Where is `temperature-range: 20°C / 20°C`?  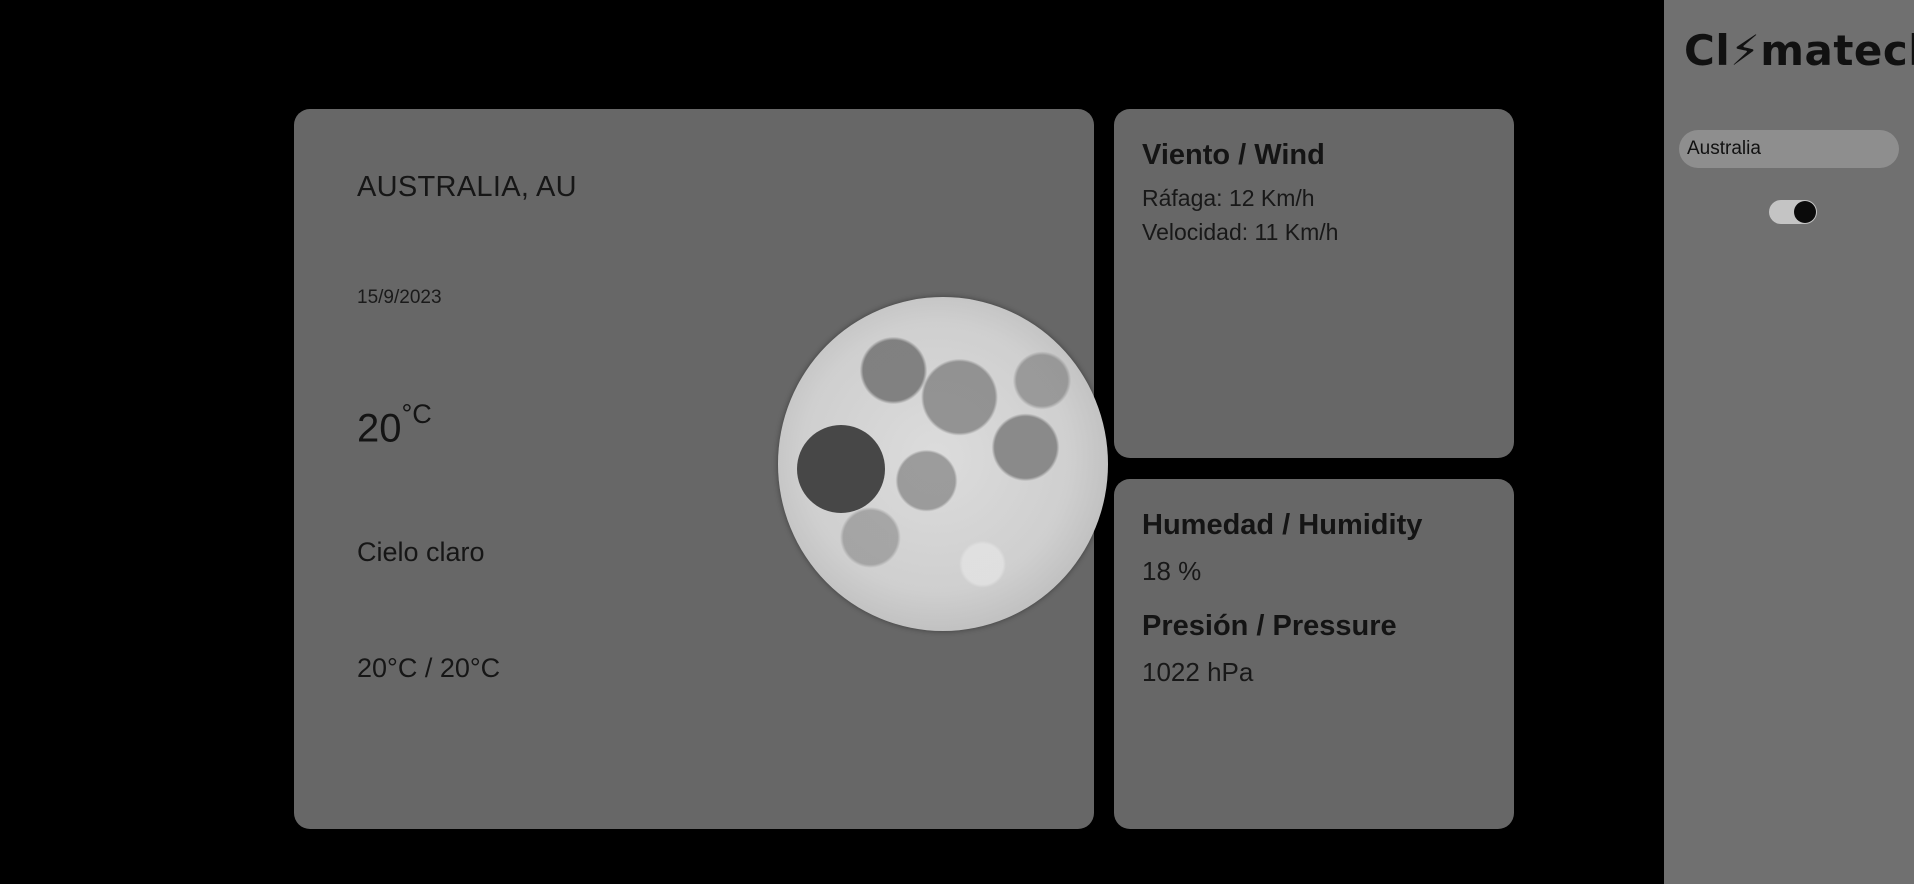
temperature-range: 20°C / 20°C is located at coordinates (429, 668).